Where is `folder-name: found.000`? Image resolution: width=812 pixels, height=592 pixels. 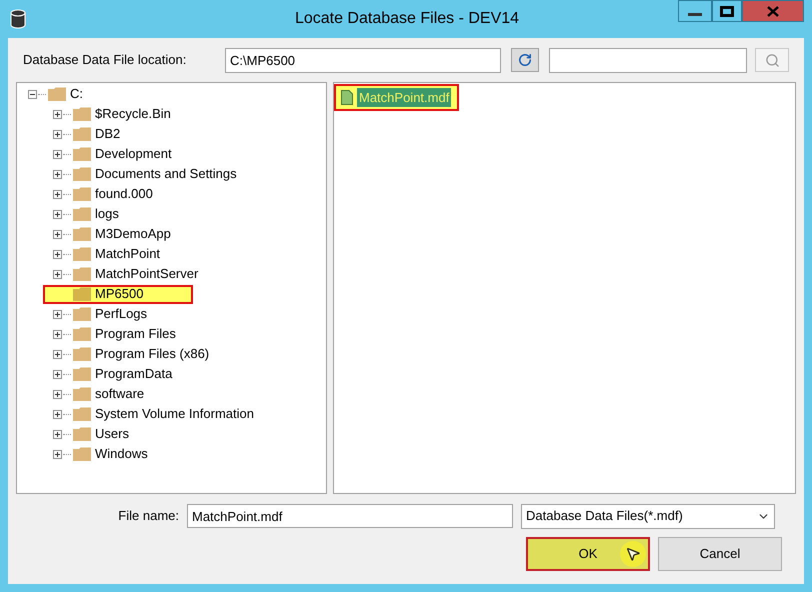
folder-name: found.000 is located at coordinates (124, 194).